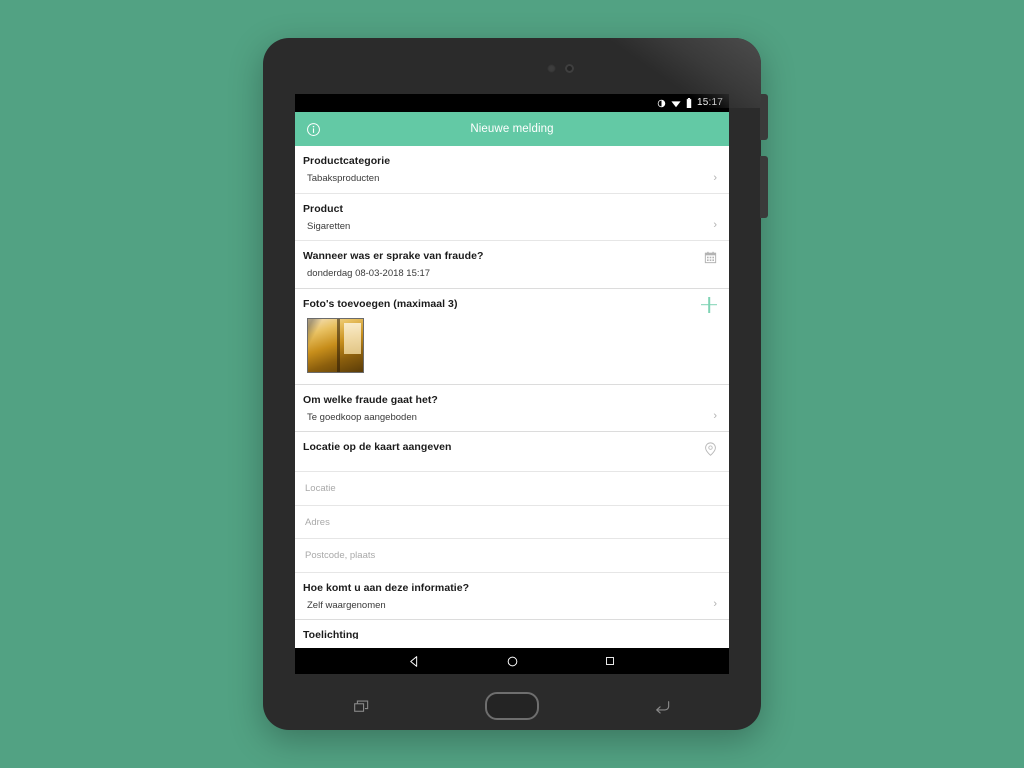  Describe the element at coordinates (512, 489) in the screenshot. I see `input-row-locatie: Locatie` at that location.